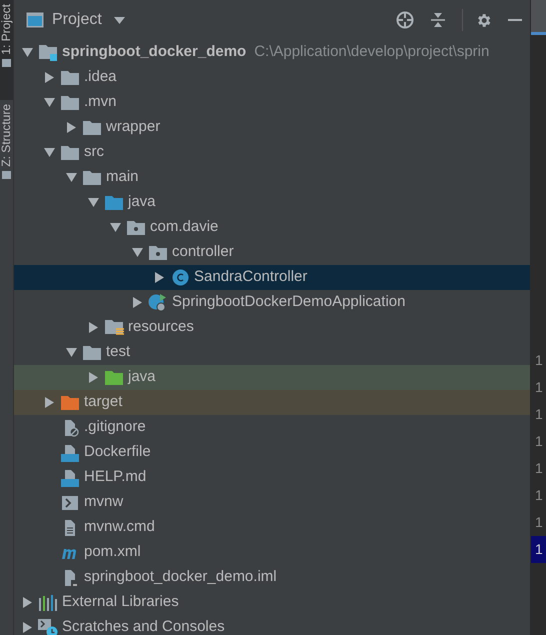 The image size is (546, 635). I want to click on tree-item-label: src, so click(94, 152).